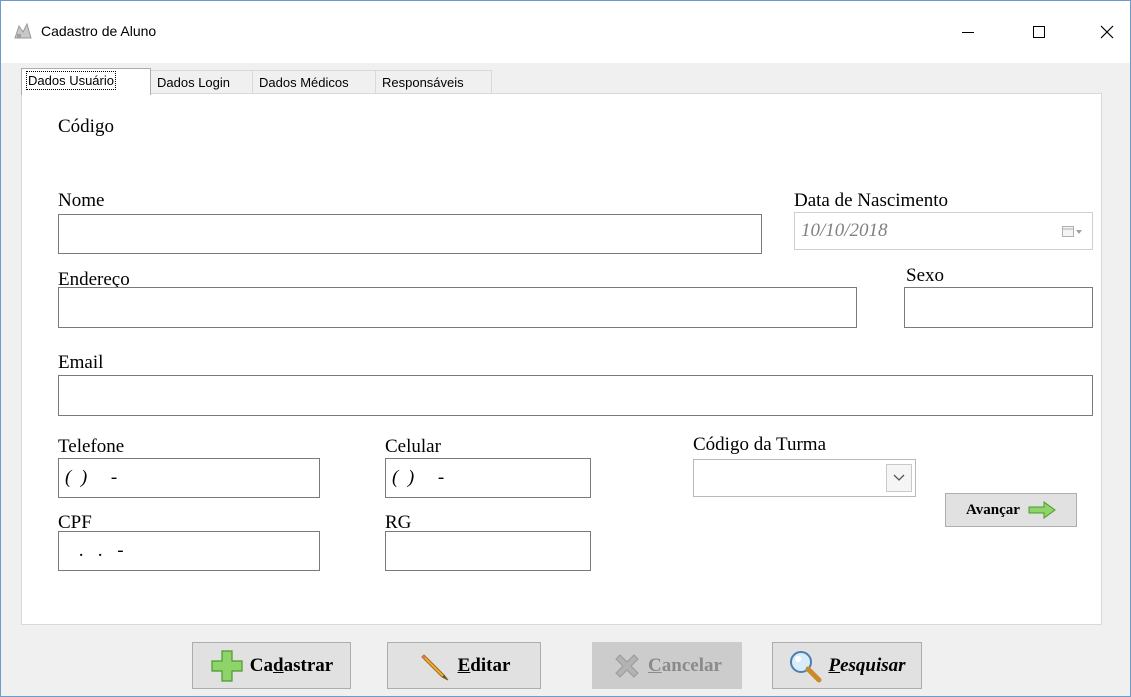 Image resolution: width=1131 pixels, height=697 pixels. Describe the element at coordinates (993, 509) in the screenshot. I see `avancar-label: Avançar` at that location.